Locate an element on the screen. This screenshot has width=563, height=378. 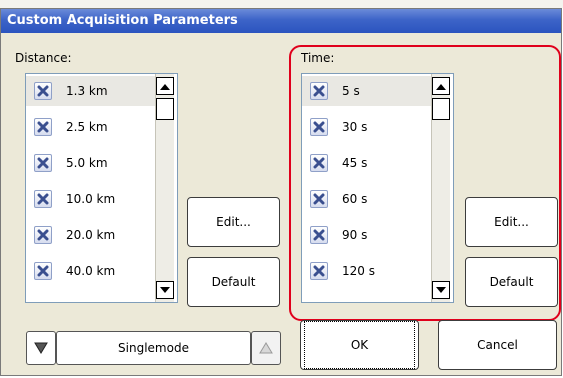
scroll-down-button is located at coordinates (165, 290).